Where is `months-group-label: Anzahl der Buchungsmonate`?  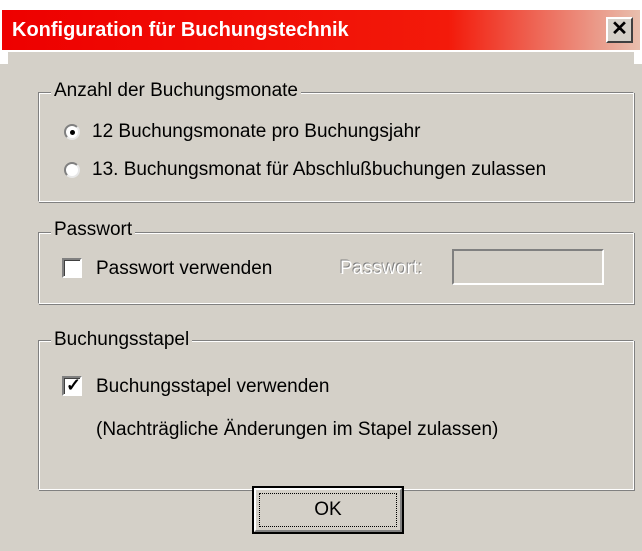 months-group-label: Anzahl der Buchungsmonate is located at coordinates (176, 91).